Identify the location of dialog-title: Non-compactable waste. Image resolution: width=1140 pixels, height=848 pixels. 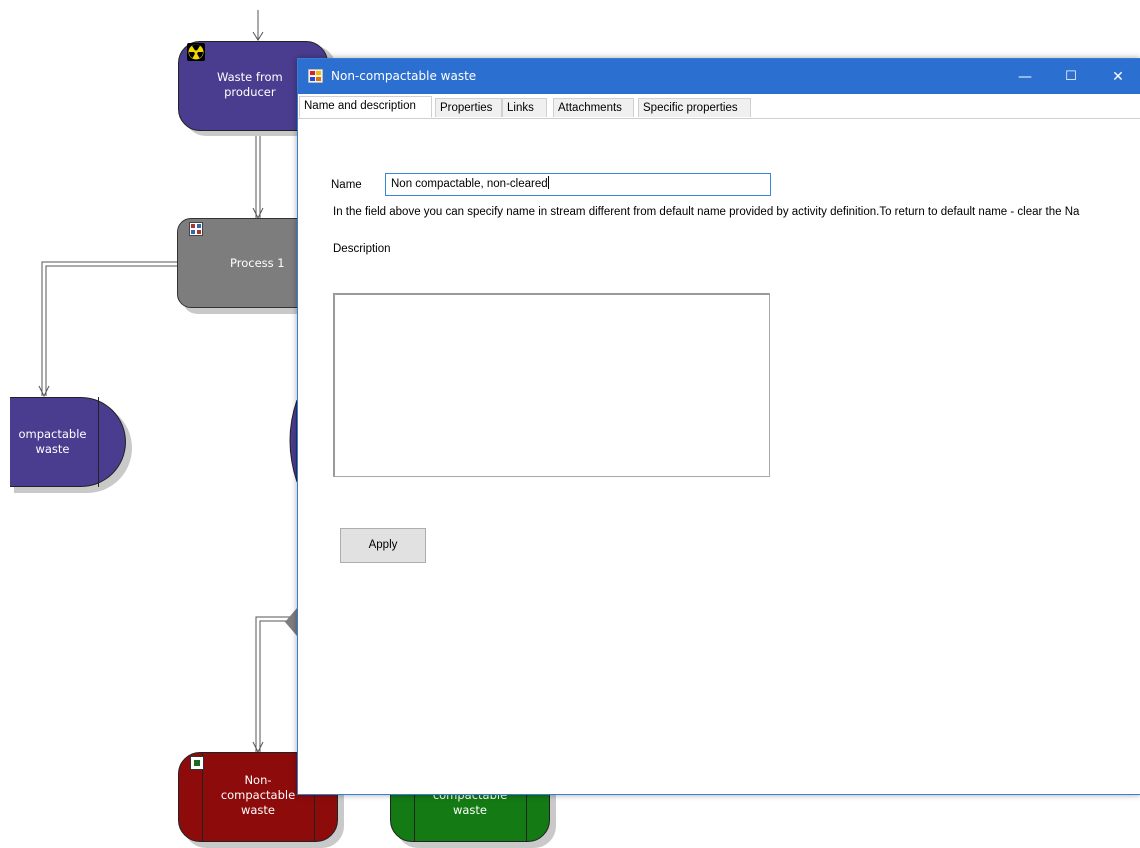
(404, 76).